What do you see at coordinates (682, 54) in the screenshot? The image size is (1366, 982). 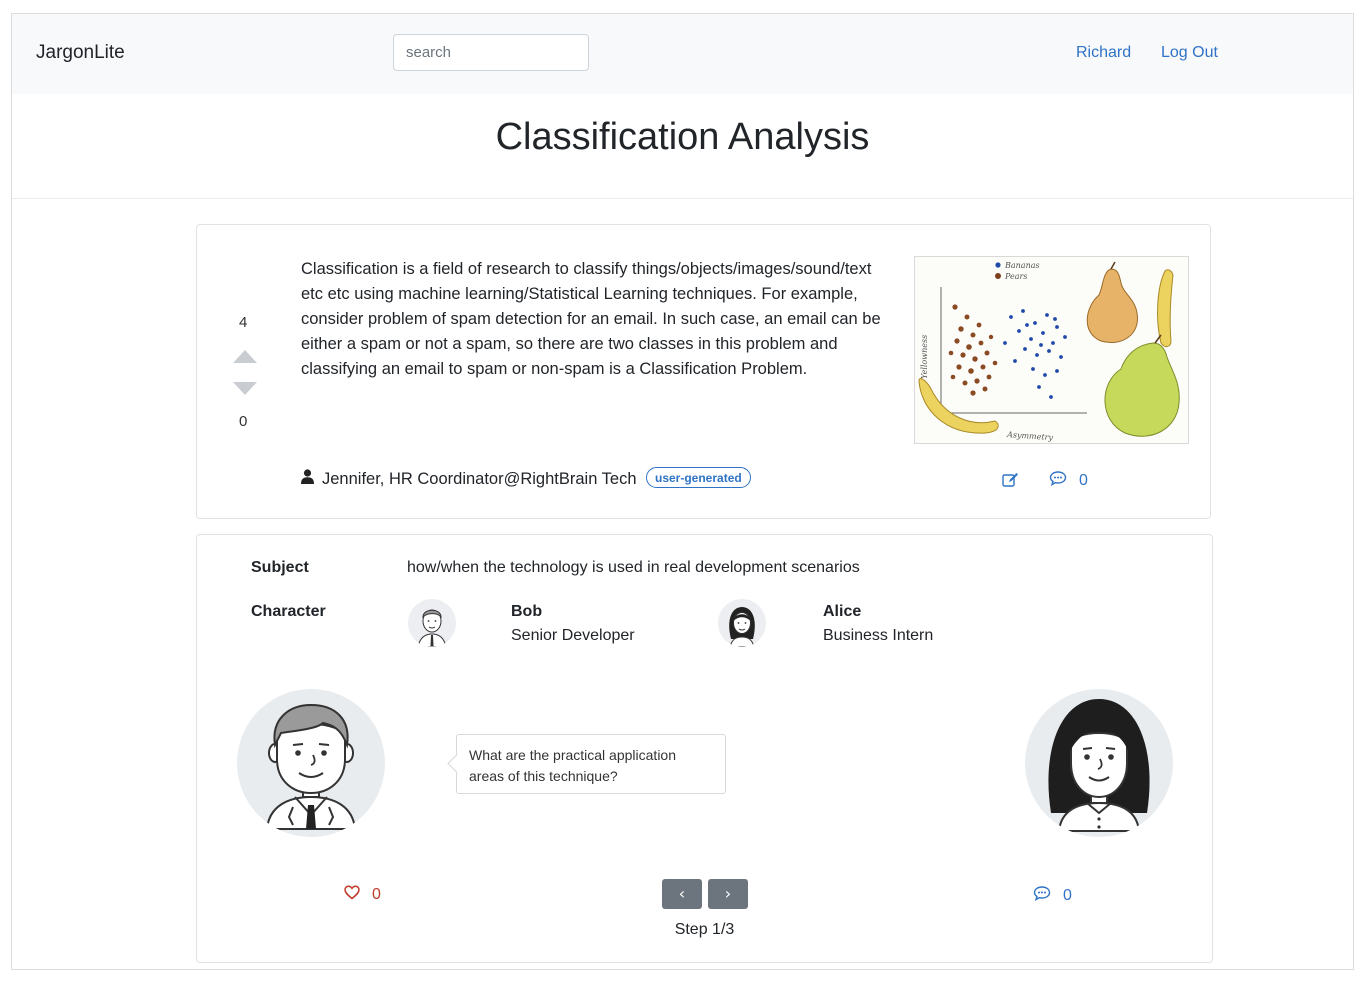 I see `navbar: JargonLite Richard Log Out` at bounding box center [682, 54].